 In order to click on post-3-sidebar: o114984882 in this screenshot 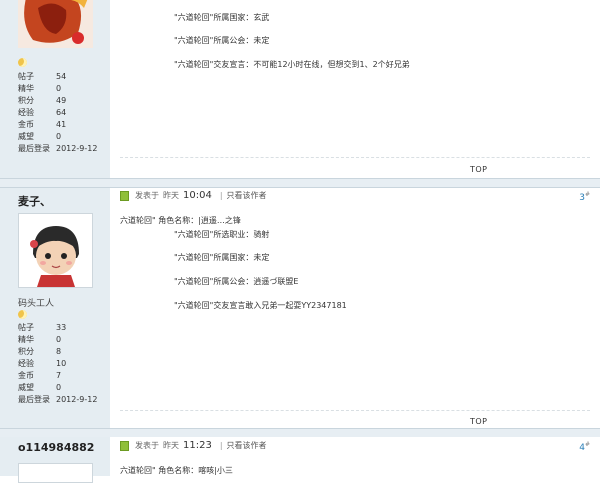, I will do `click(55, 460)`.